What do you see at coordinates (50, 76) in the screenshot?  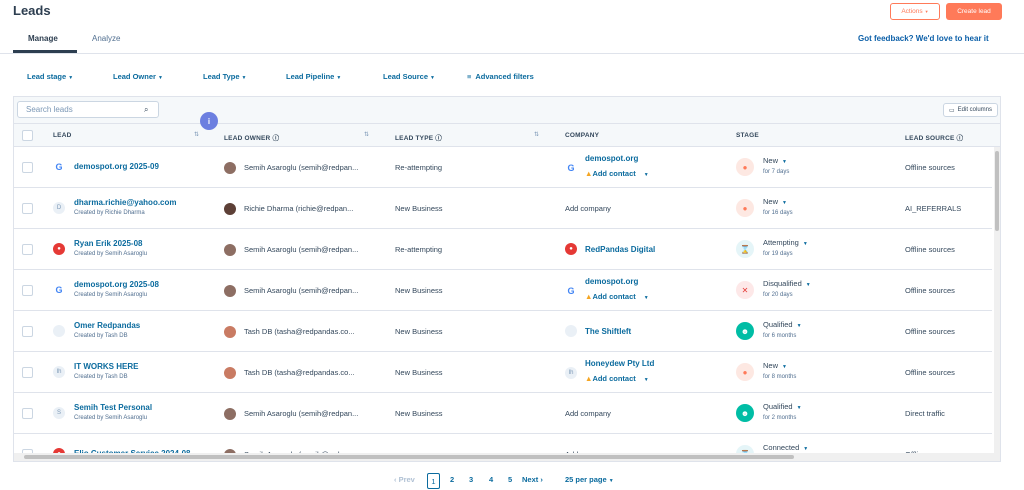 I see `filter-lead-stage: Lead stage ▼` at bounding box center [50, 76].